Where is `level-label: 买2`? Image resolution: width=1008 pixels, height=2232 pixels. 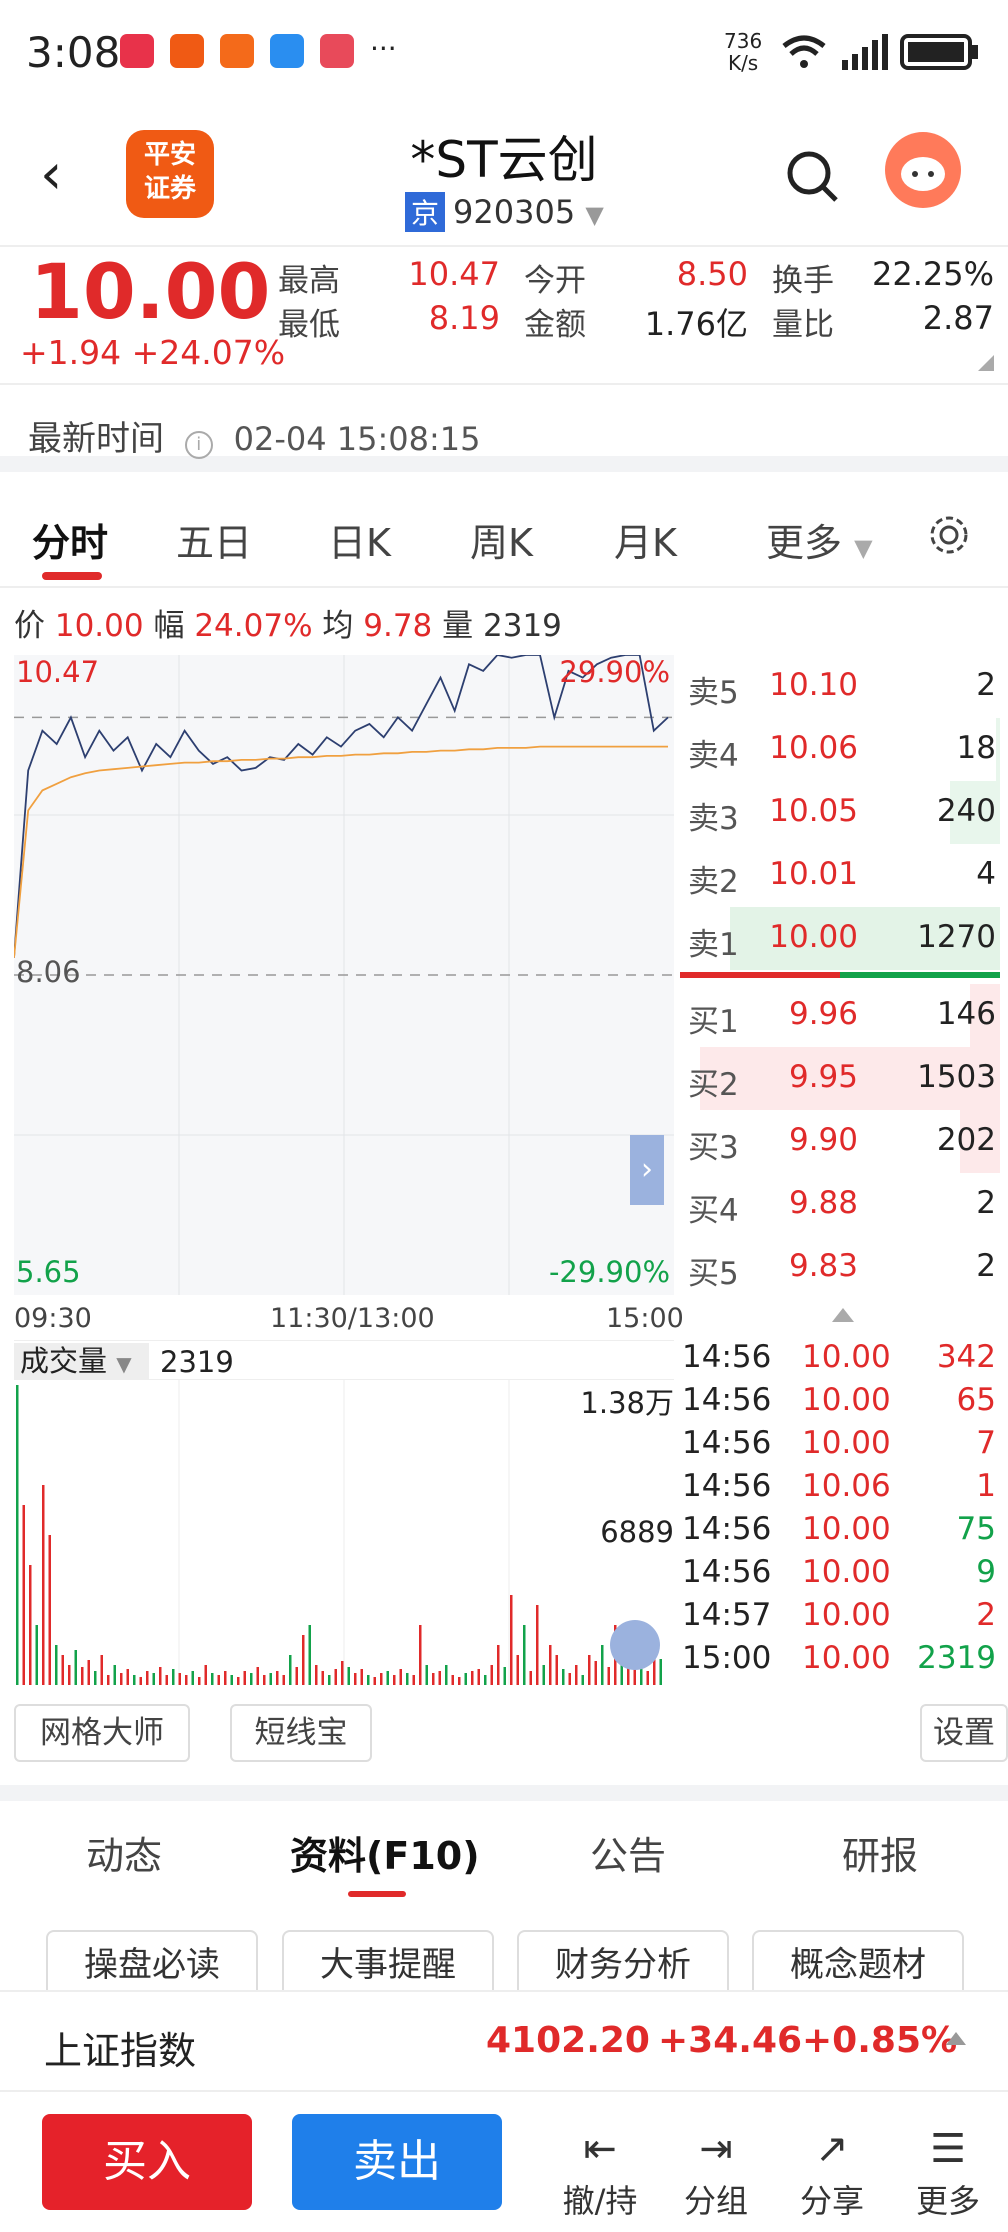 level-label: 买2 is located at coordinates (713, 1085).